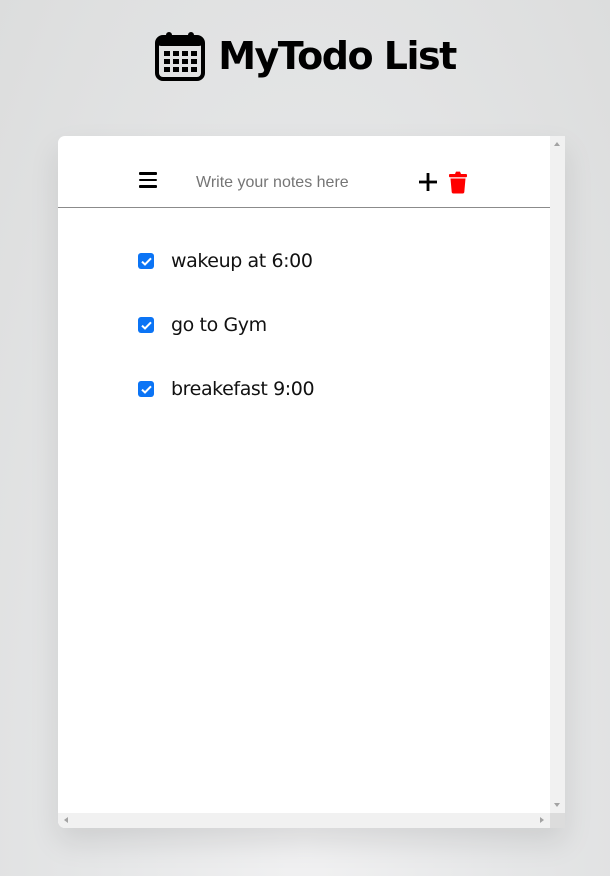  Describe the element at coordinates (304, 820) in the screenshot. I see `horizontal-scrollbar` at that location.